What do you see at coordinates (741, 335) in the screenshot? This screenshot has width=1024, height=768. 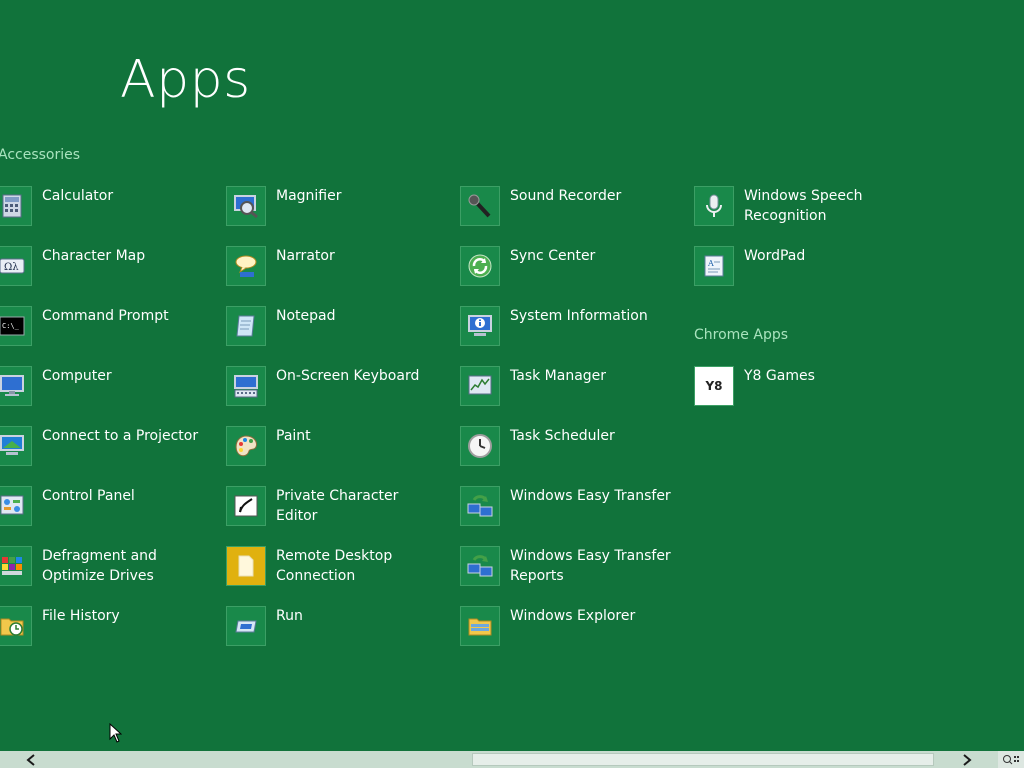 I see `group-header-chrome-apps: Chrome Apps` at bounding box center [741, 335].